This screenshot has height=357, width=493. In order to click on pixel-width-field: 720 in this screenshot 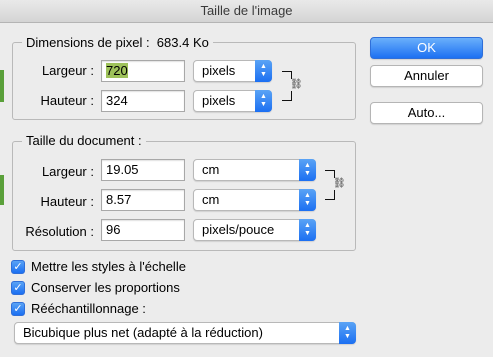, I will do `click(143, 71)`.